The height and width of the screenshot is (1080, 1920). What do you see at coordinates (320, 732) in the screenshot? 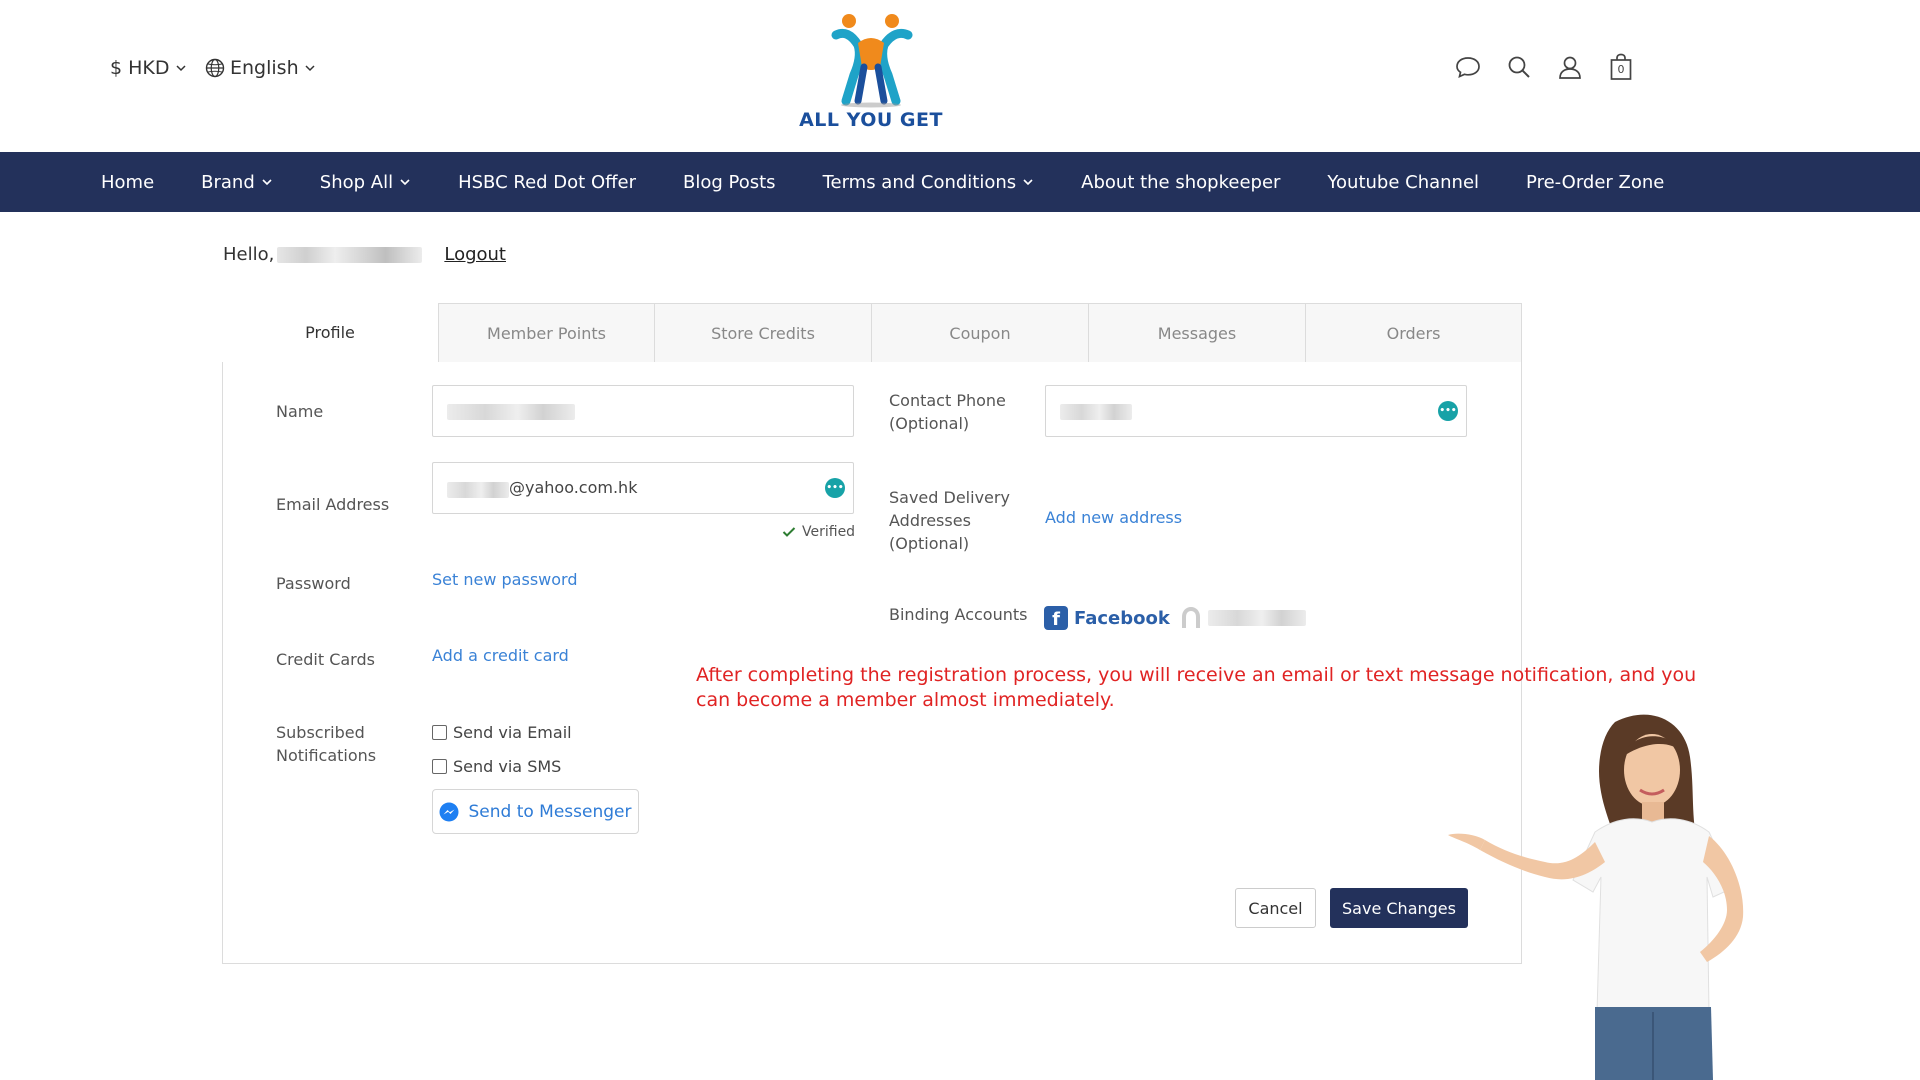
I see `notifications-label-line1: Subscribed` at bounding box center [320, 732].